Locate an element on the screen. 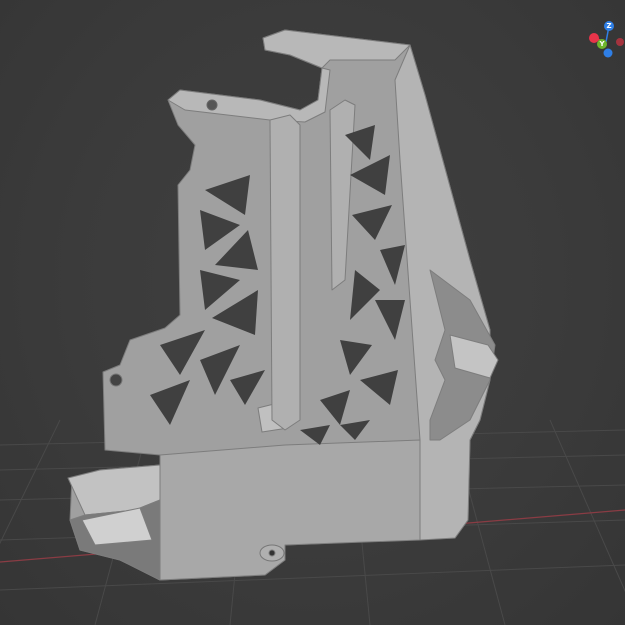  x-axis-dot-icon is located at coordinates (594, 38).